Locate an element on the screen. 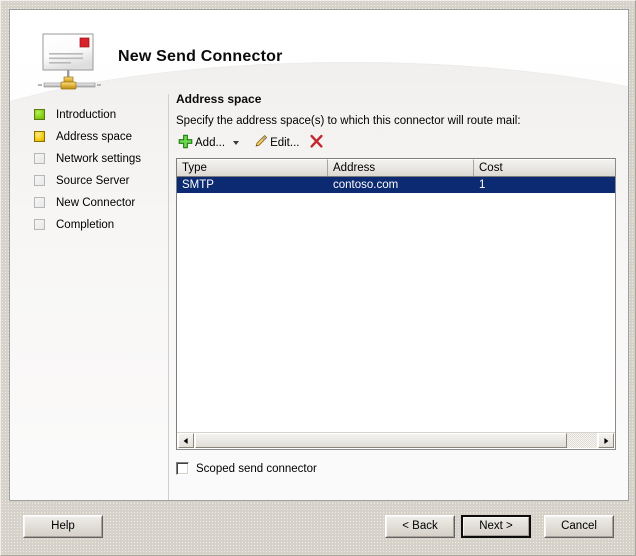 The height and width of the screenshot is (556, 636). back-button: < Back is located at coordinates (420, 526).